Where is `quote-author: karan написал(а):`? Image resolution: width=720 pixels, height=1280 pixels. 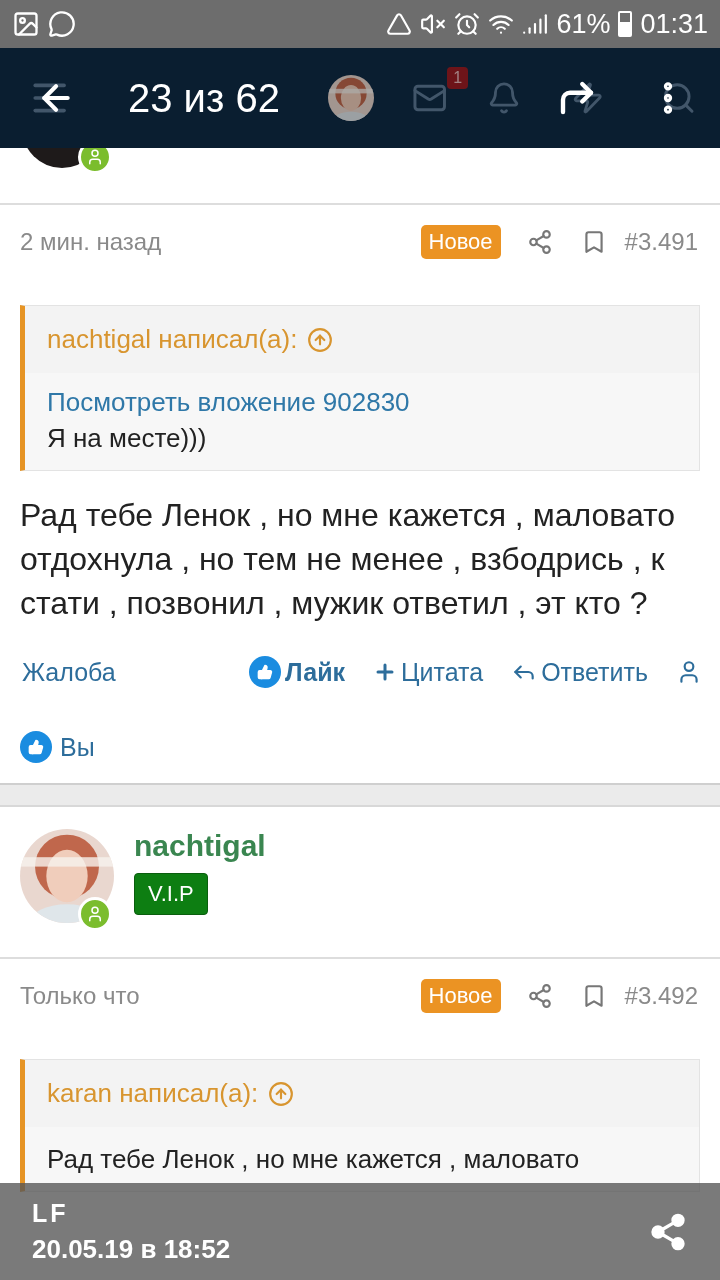 quote-author: karan написал(а): is located at coordinates (153, 1093).